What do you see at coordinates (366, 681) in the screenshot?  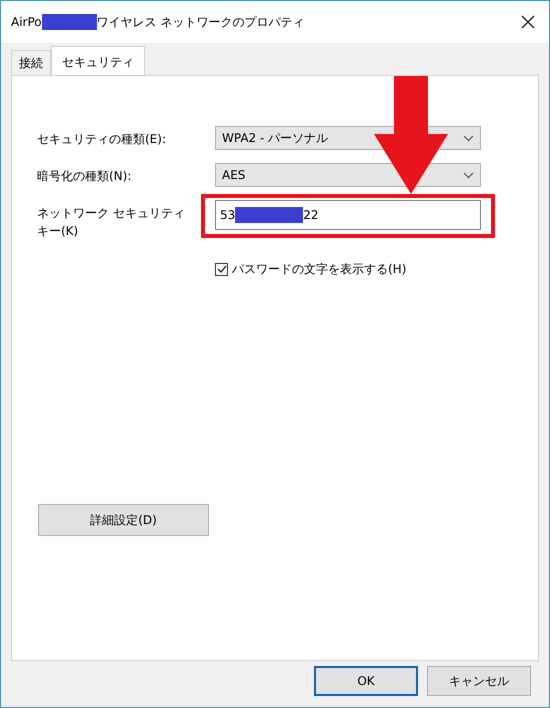 I see `dialog-button: OK` at bounding box center [366, 681].